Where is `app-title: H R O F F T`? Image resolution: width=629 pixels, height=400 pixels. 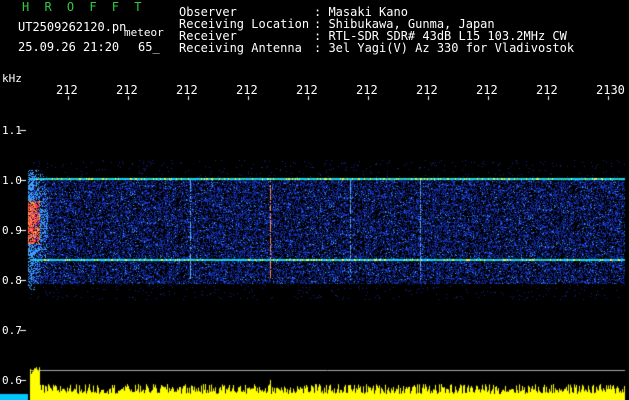 app-title: H R O F F T is located at coordinates (84, 7).